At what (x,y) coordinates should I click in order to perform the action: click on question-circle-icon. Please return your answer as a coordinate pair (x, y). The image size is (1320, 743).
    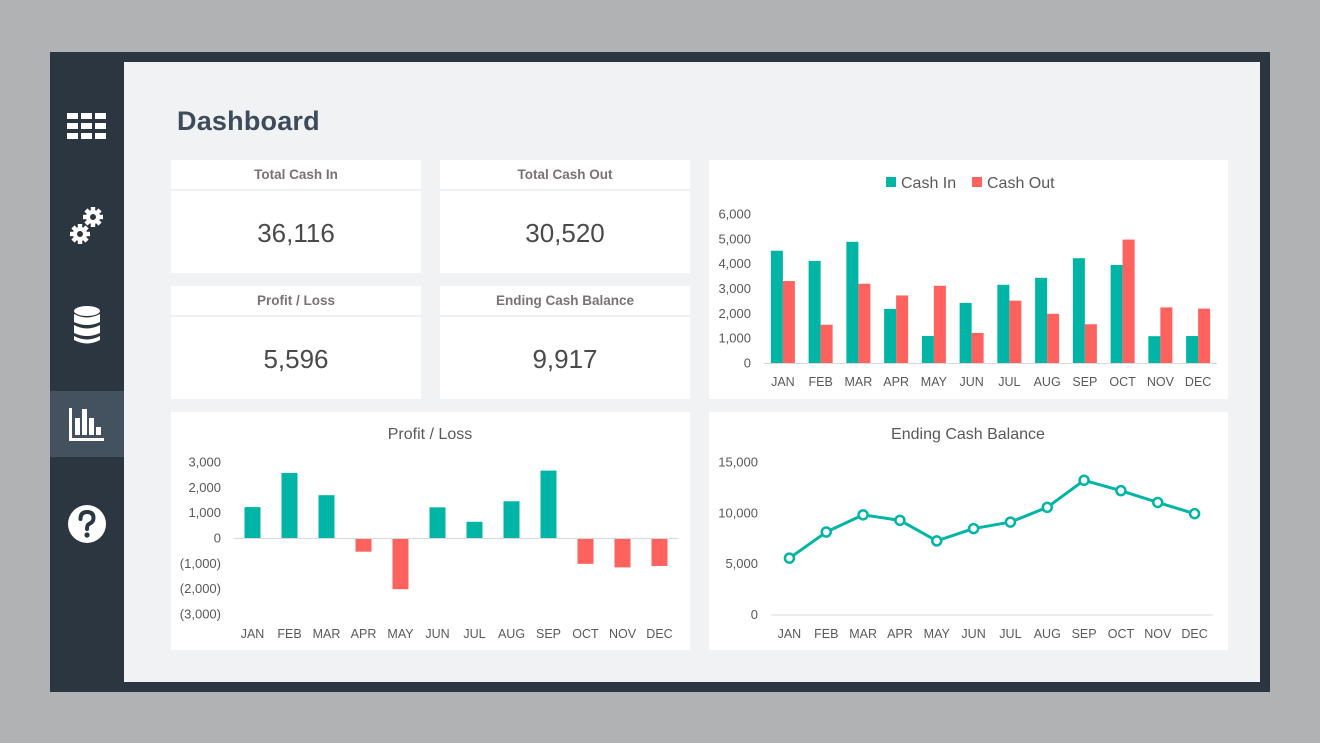
    Looking at the image, I should click on (87, 524).